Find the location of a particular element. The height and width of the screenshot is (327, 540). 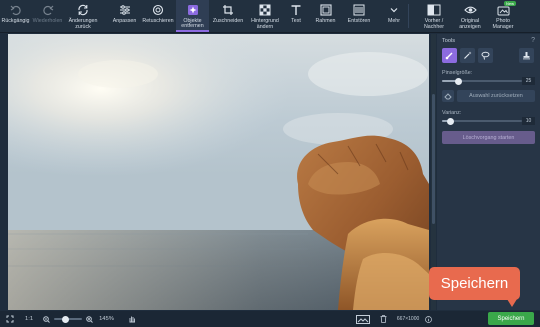

pan-hand-button is located at coordinates (132, 319).